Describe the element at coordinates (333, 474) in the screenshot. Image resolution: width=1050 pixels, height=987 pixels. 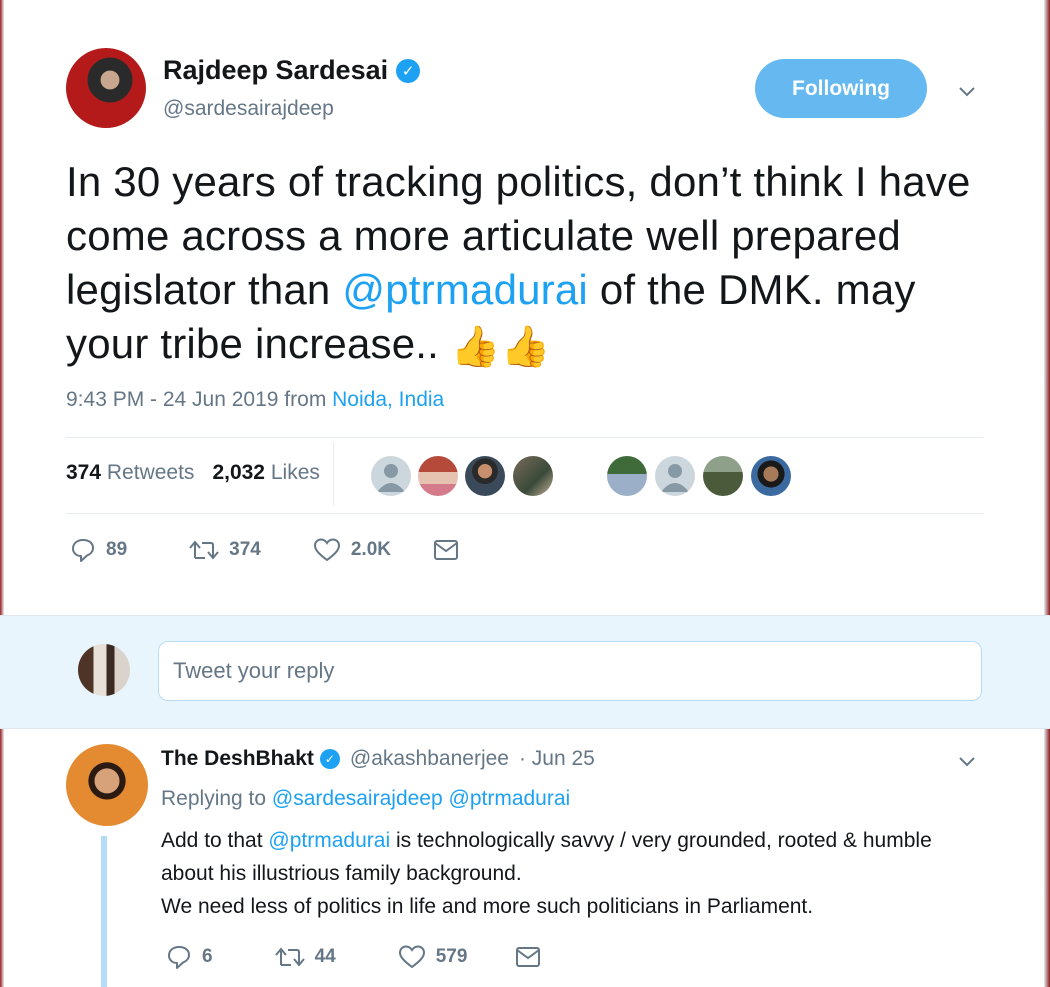
I see `stats-separator` at that location.